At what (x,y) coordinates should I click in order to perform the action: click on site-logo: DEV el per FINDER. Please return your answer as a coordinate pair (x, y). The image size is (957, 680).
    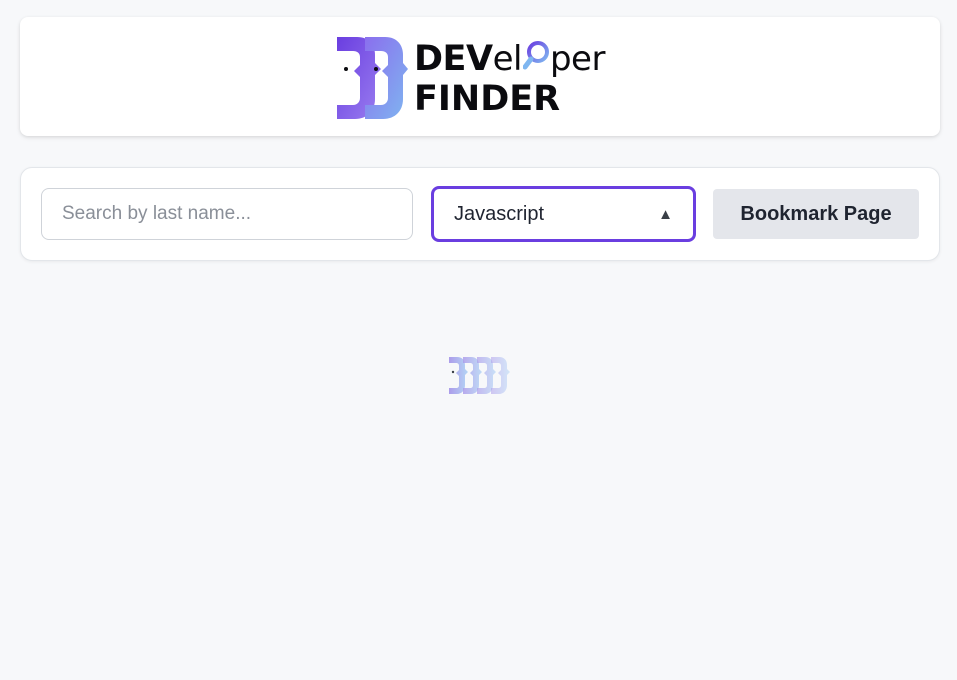
    Looking at the image, I should click on (485, 78).